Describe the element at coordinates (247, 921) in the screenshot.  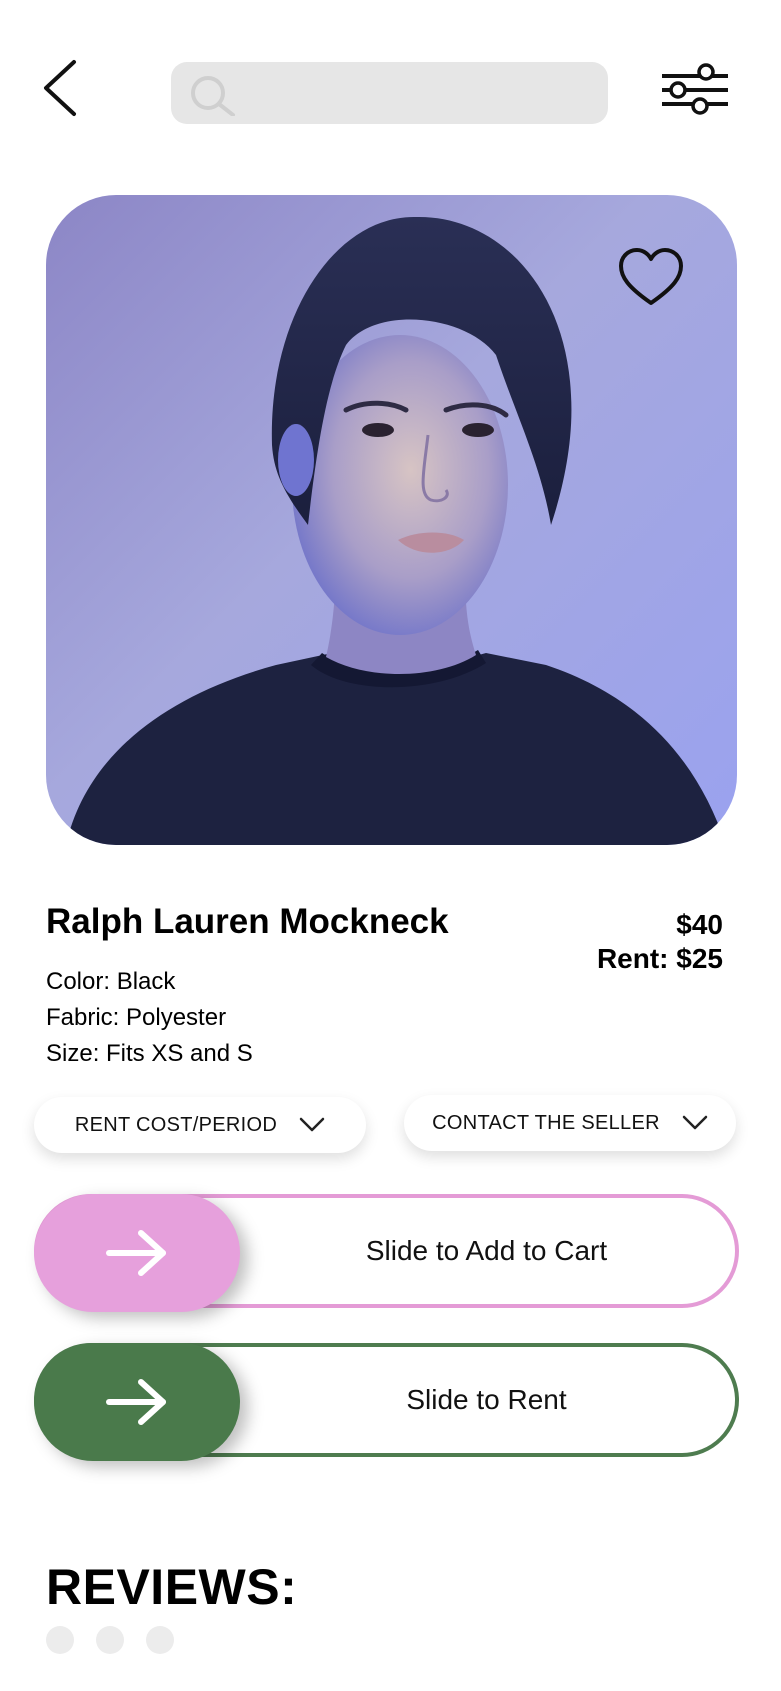
I see `product-name: Ralph Lauren Mockneck` at that location.